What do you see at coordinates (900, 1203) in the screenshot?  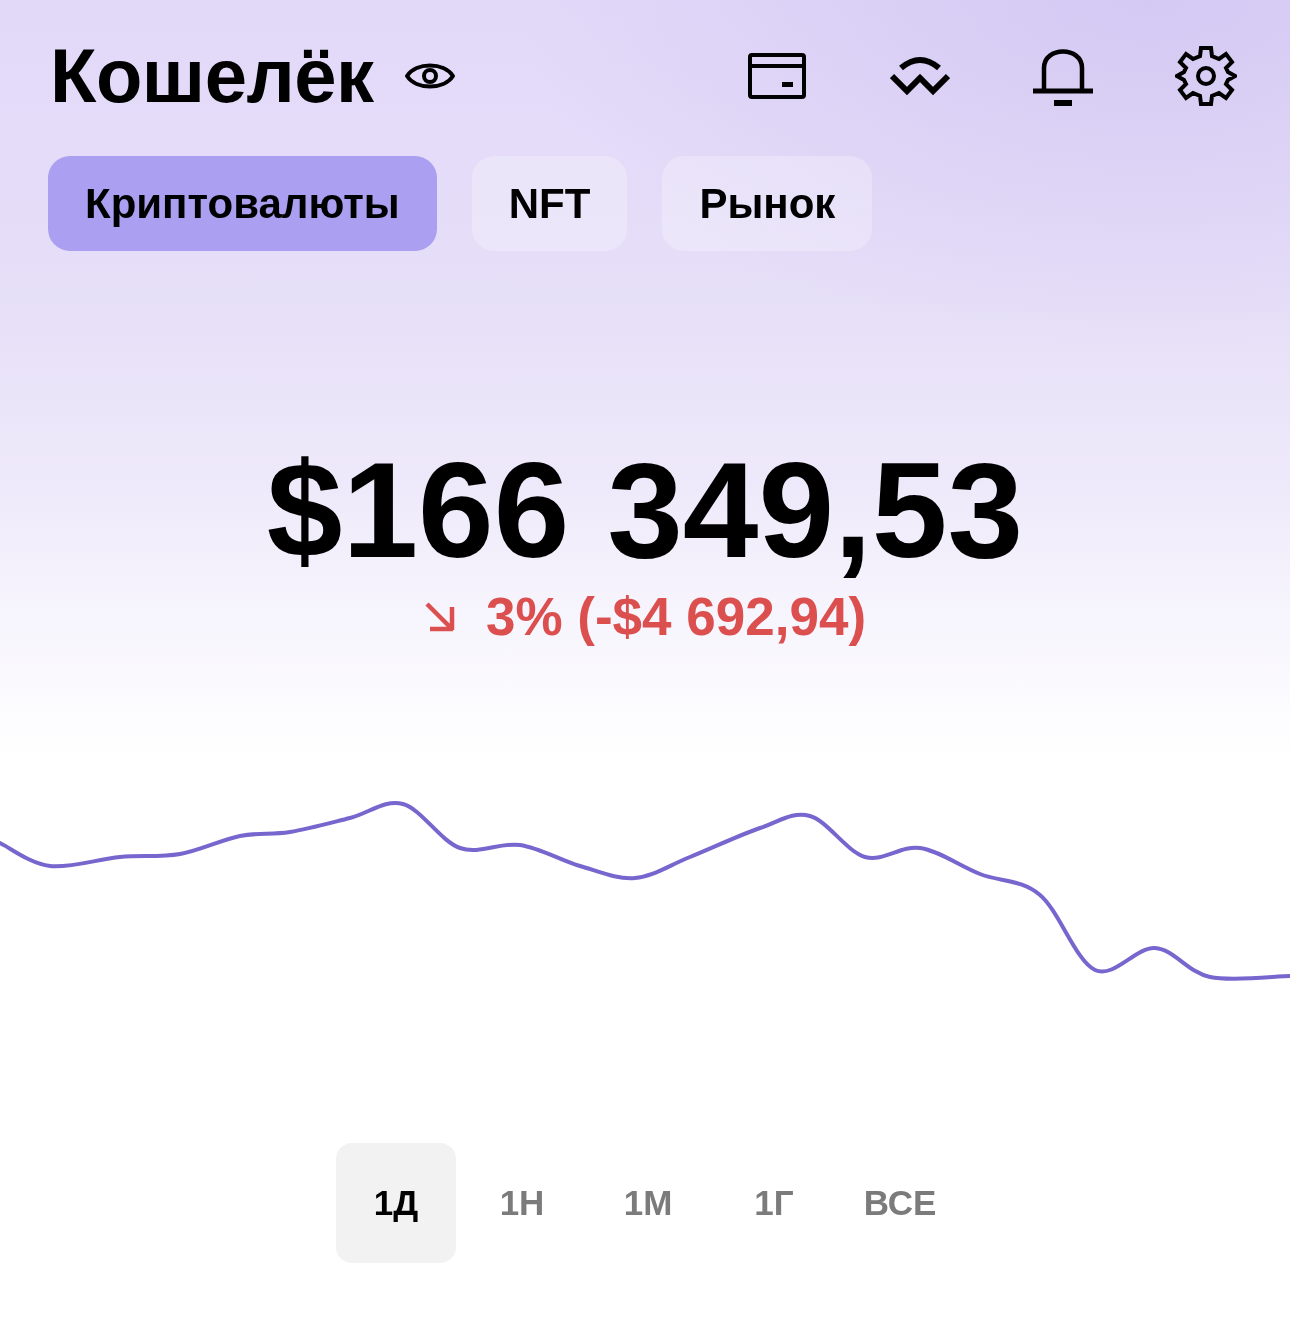 I see `range-button: ВСЕ` at bounding box center [900, 1203].